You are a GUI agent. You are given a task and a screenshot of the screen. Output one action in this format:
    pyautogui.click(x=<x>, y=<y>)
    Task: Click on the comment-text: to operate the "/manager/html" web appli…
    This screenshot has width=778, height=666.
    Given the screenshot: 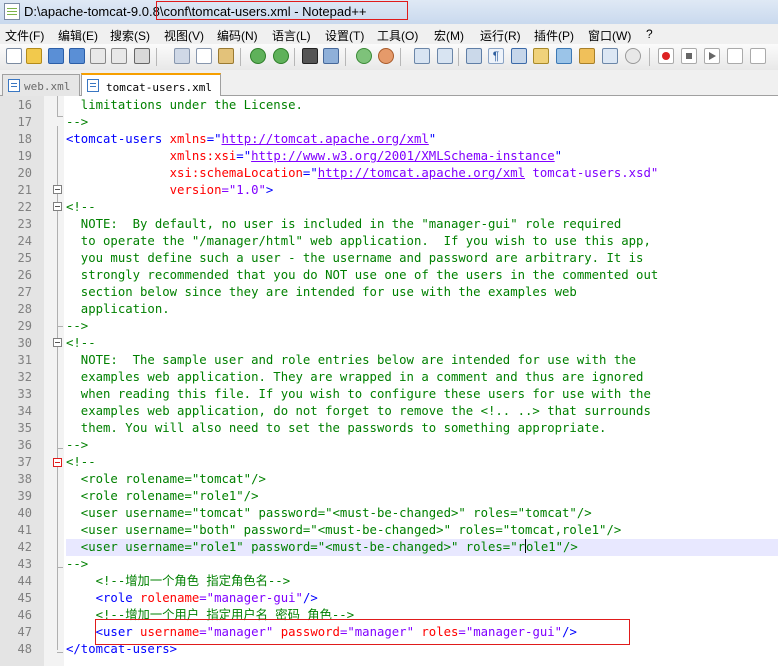 What is the action you would take?
    pyautogui.click(x=358, y=241)
    